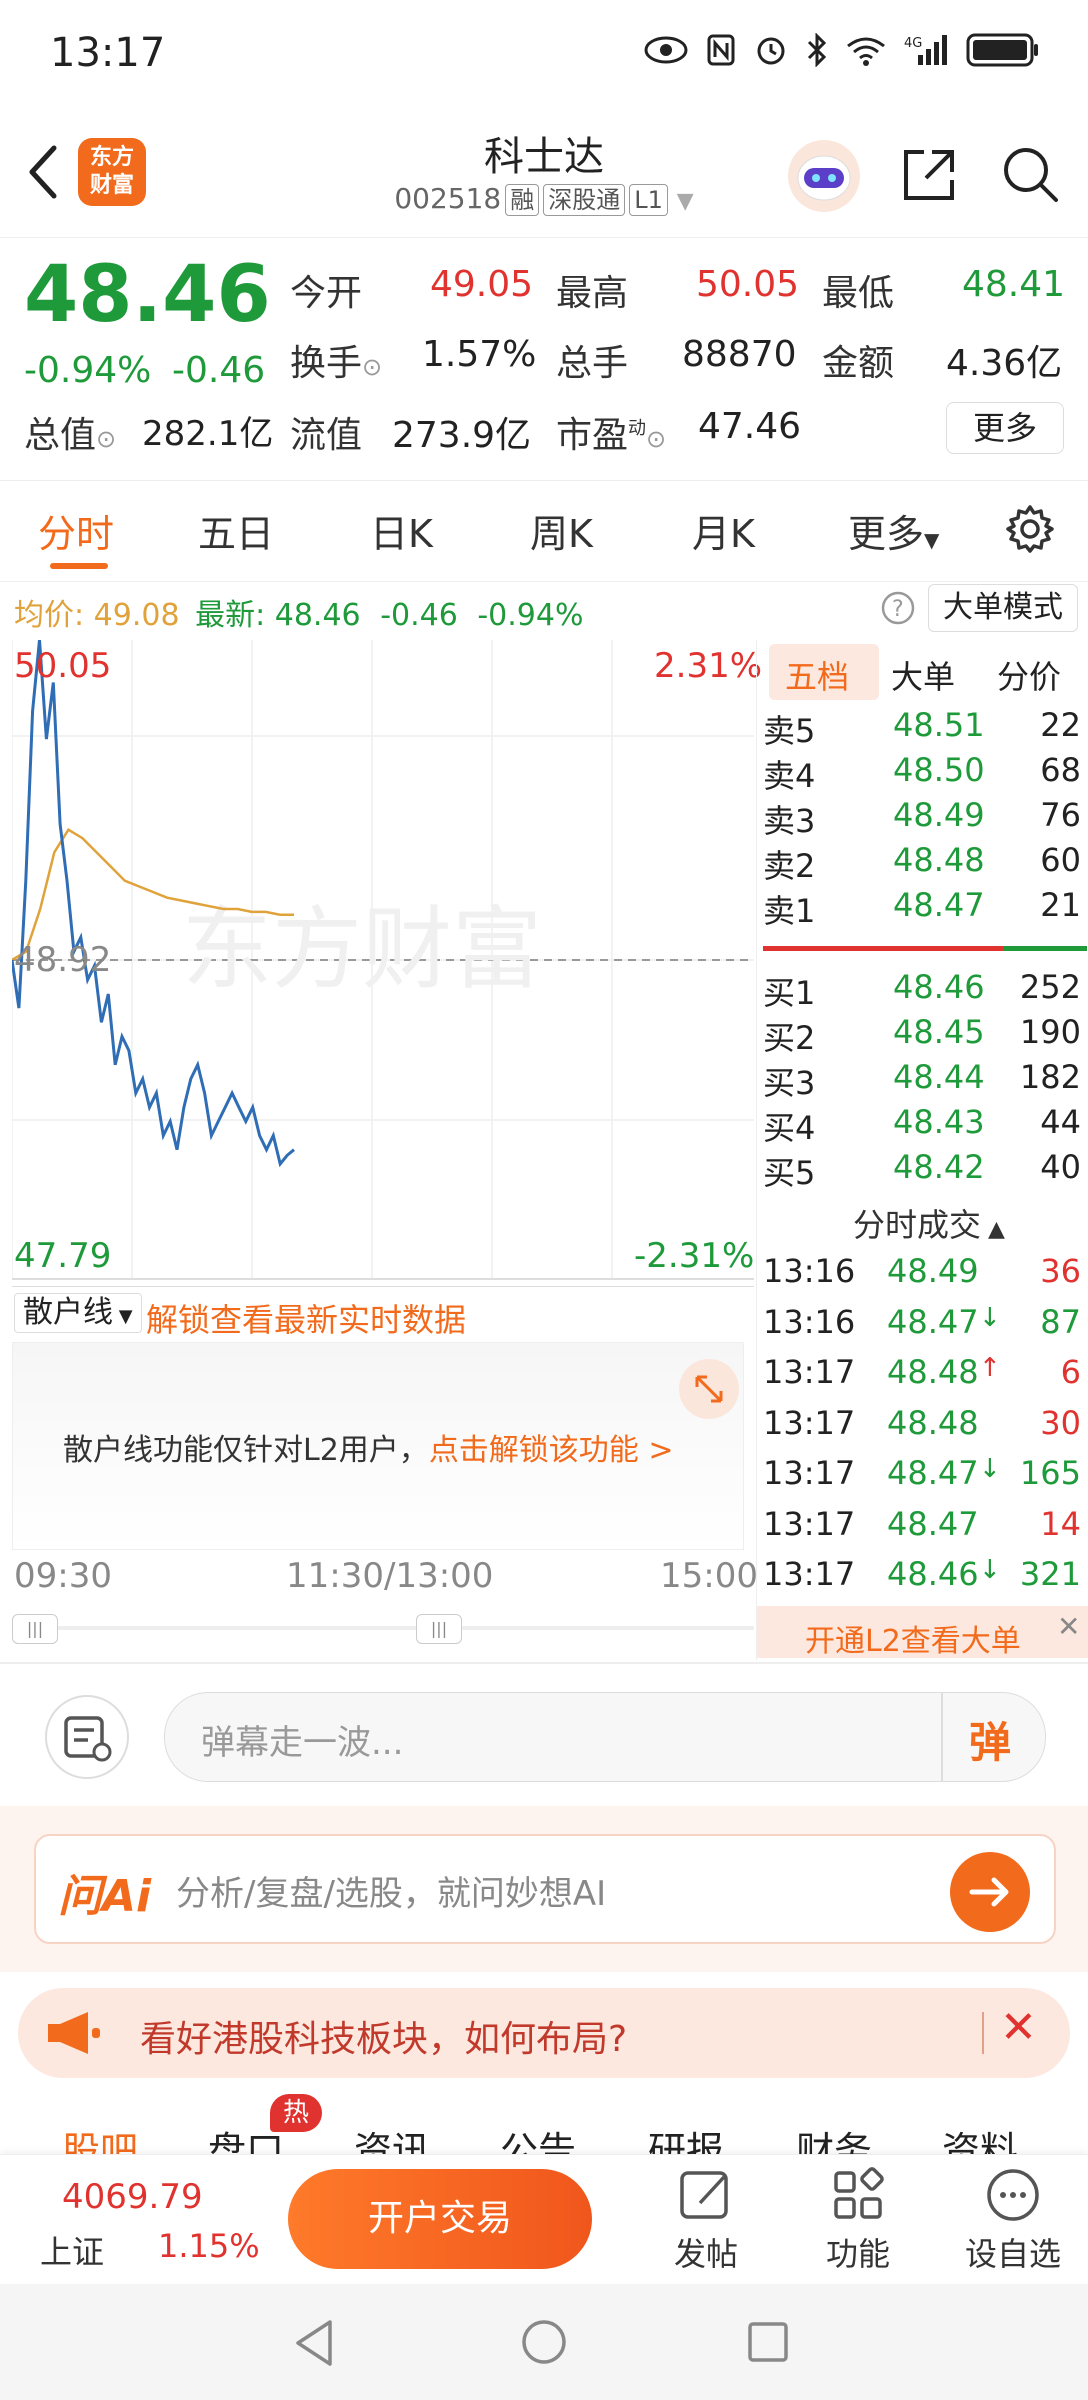 The image size is (1088, 2400). I want to click on expand-icon, so click(709, 1389).